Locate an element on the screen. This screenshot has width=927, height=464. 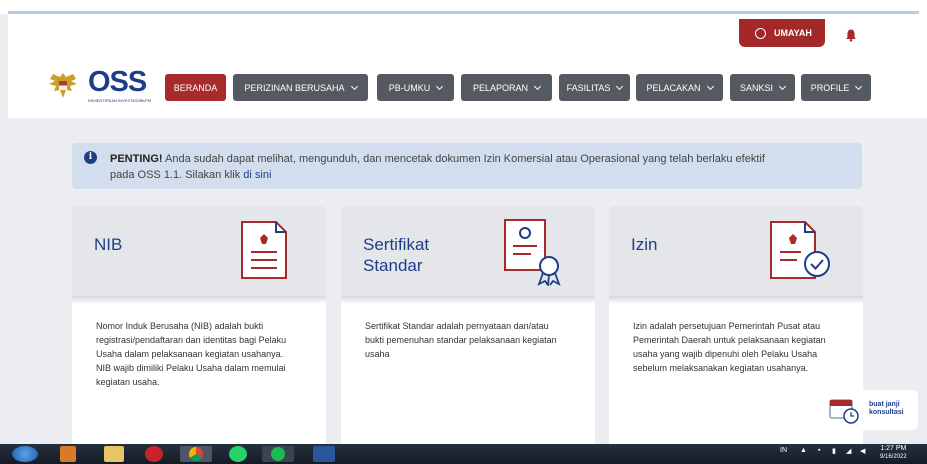
user-icon is located at coordinates (760, 33).